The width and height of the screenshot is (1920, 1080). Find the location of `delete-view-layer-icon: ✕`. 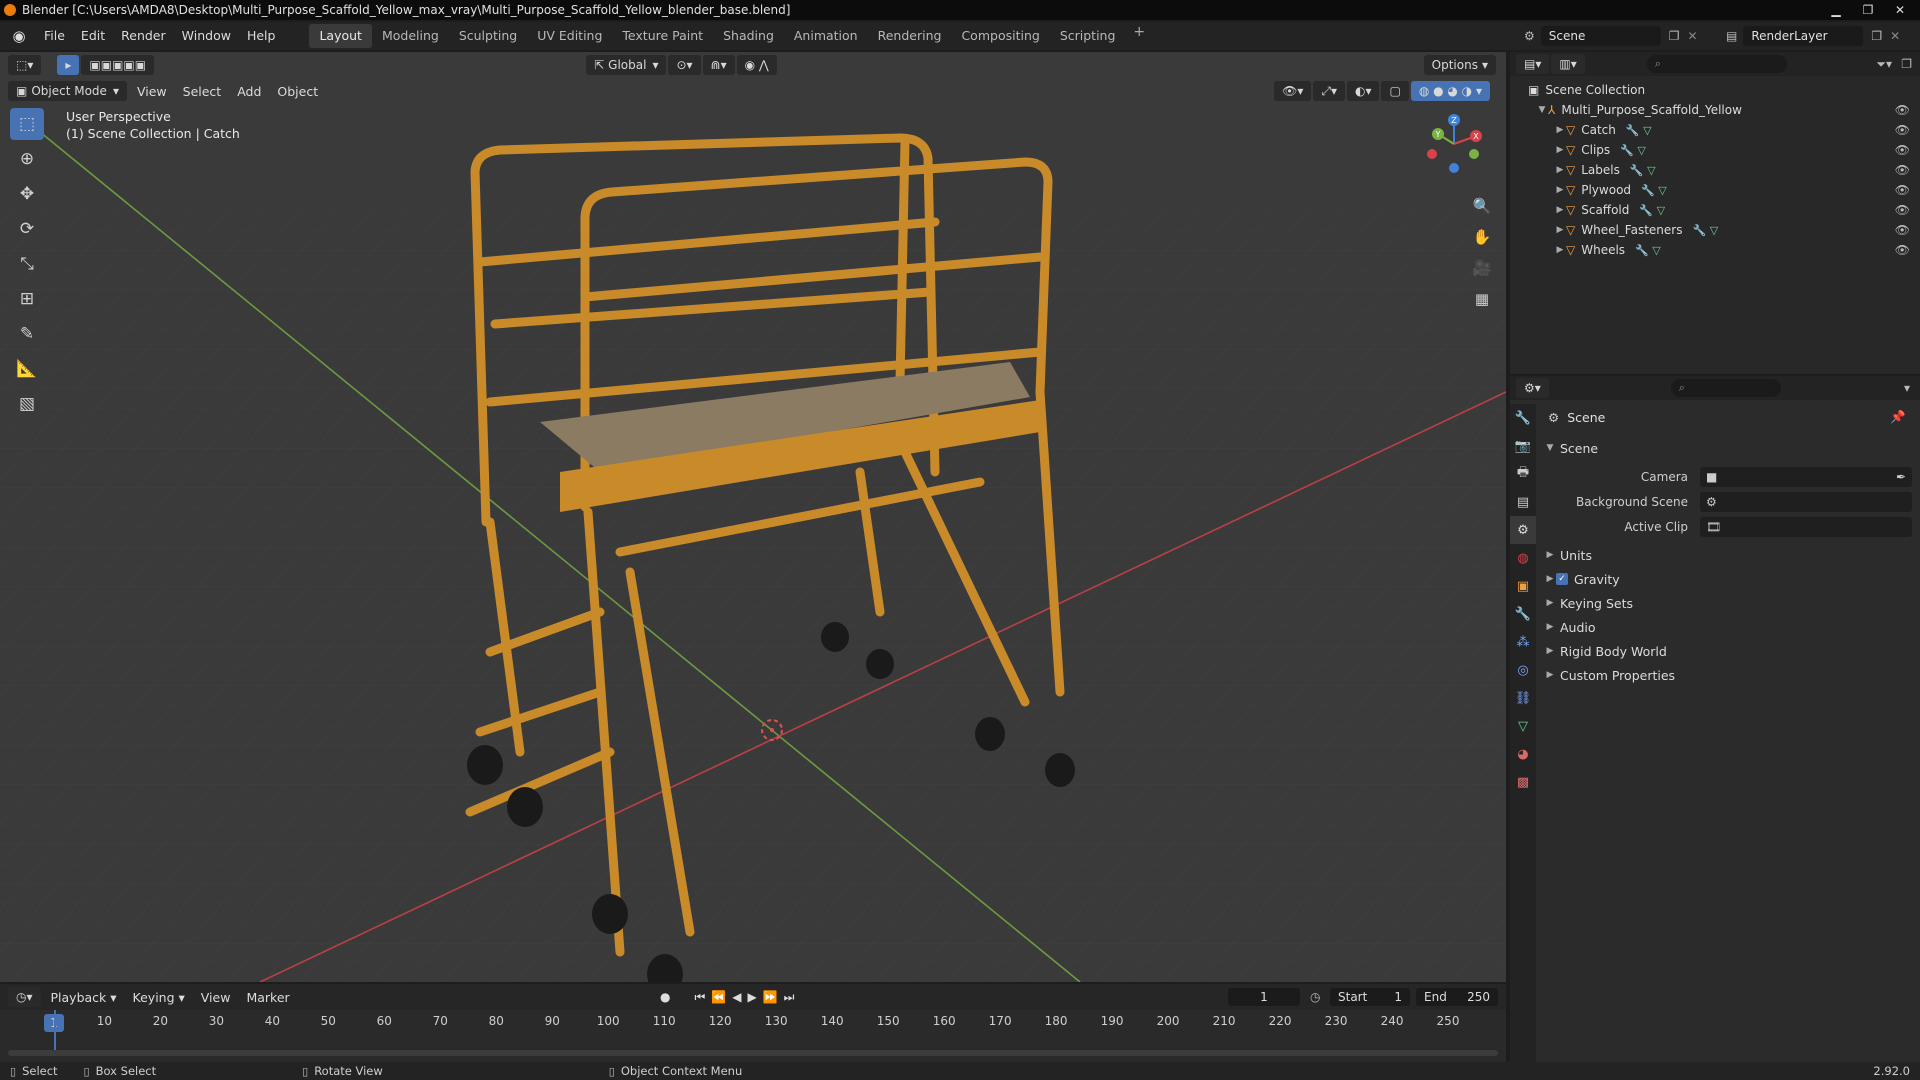

delete-view-layer-icon: ✕ is located at coordinates (1895, 36).